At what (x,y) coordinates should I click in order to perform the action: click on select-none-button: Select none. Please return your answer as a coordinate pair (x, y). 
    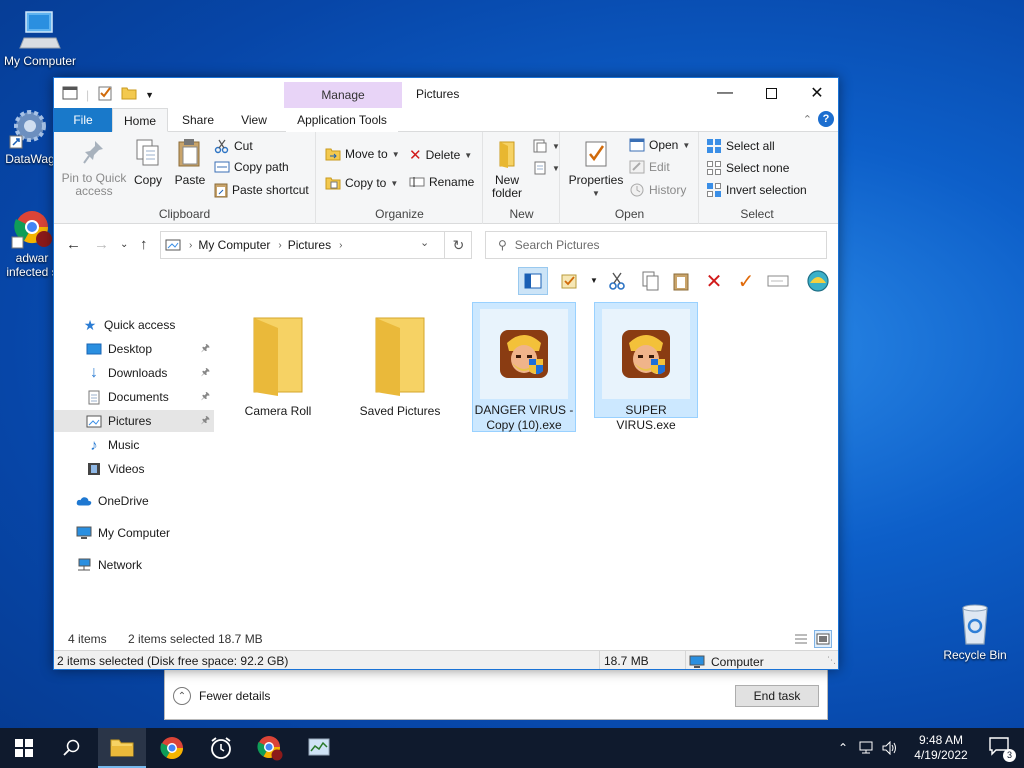
    Looking at the image, I should click on (747, 168).